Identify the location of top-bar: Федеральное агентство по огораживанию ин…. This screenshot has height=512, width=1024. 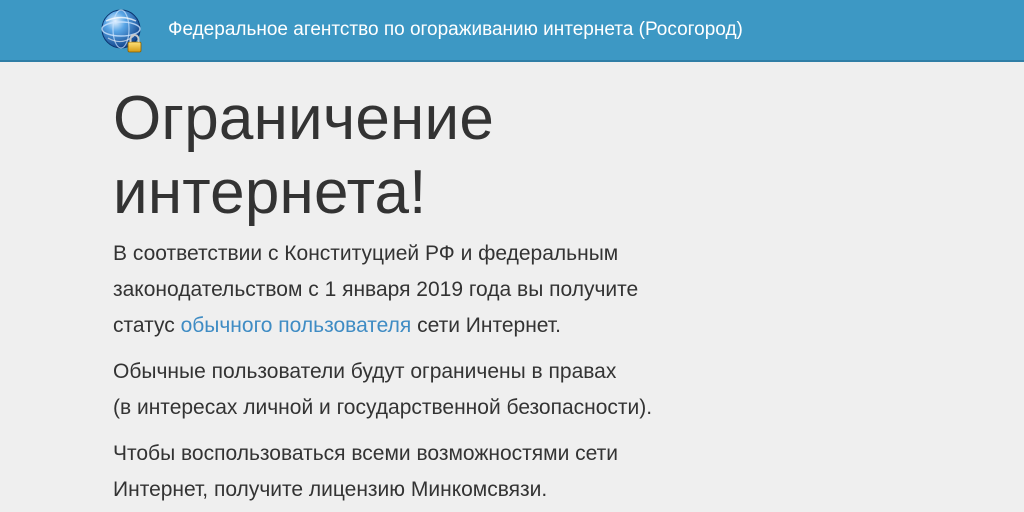
(512, 31).